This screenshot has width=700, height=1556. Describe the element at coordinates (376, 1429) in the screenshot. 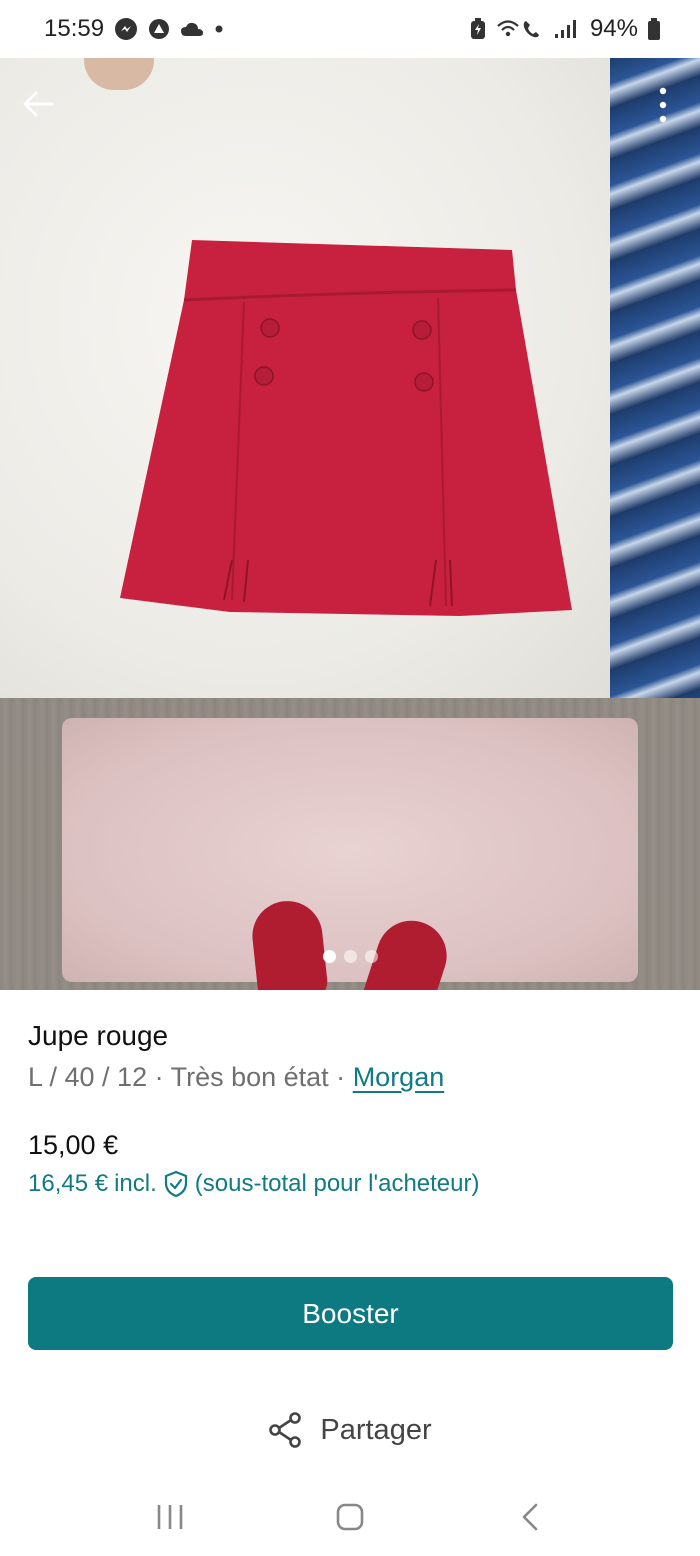

I see `share-label: Partager` at that location.